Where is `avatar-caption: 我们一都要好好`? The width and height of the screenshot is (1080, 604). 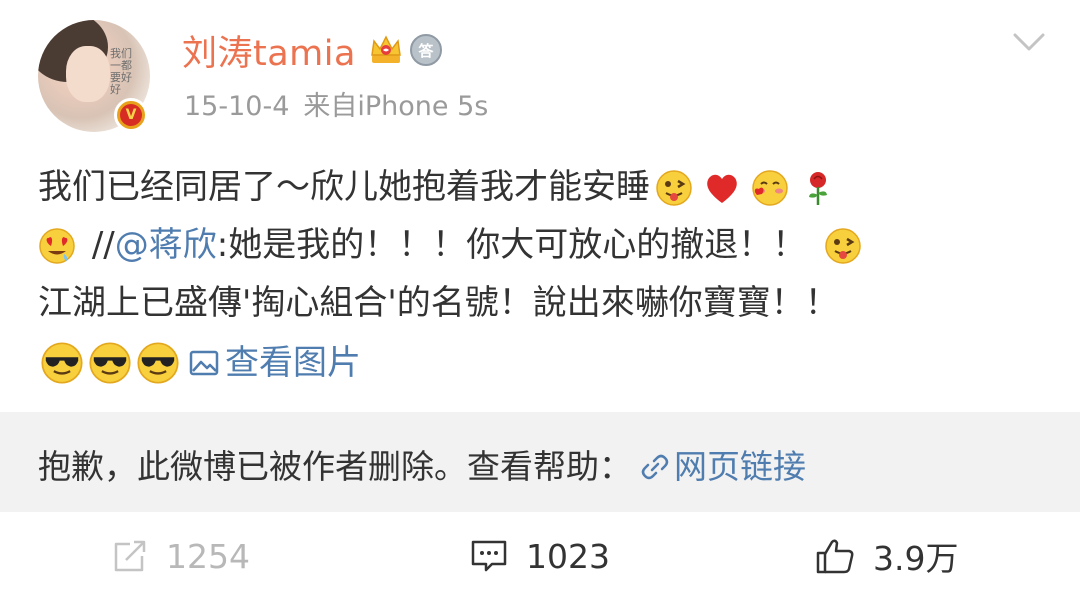 avatar-caption: 我们一都要好好 is located at coordinates (121, 71).